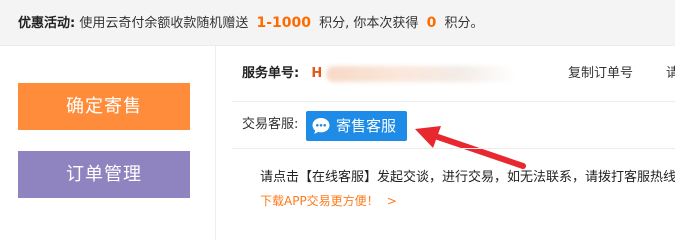 This screenshot has height=240, width=675. I want to click on consignment-cs-button: 寄售客服, so click(356, 126).